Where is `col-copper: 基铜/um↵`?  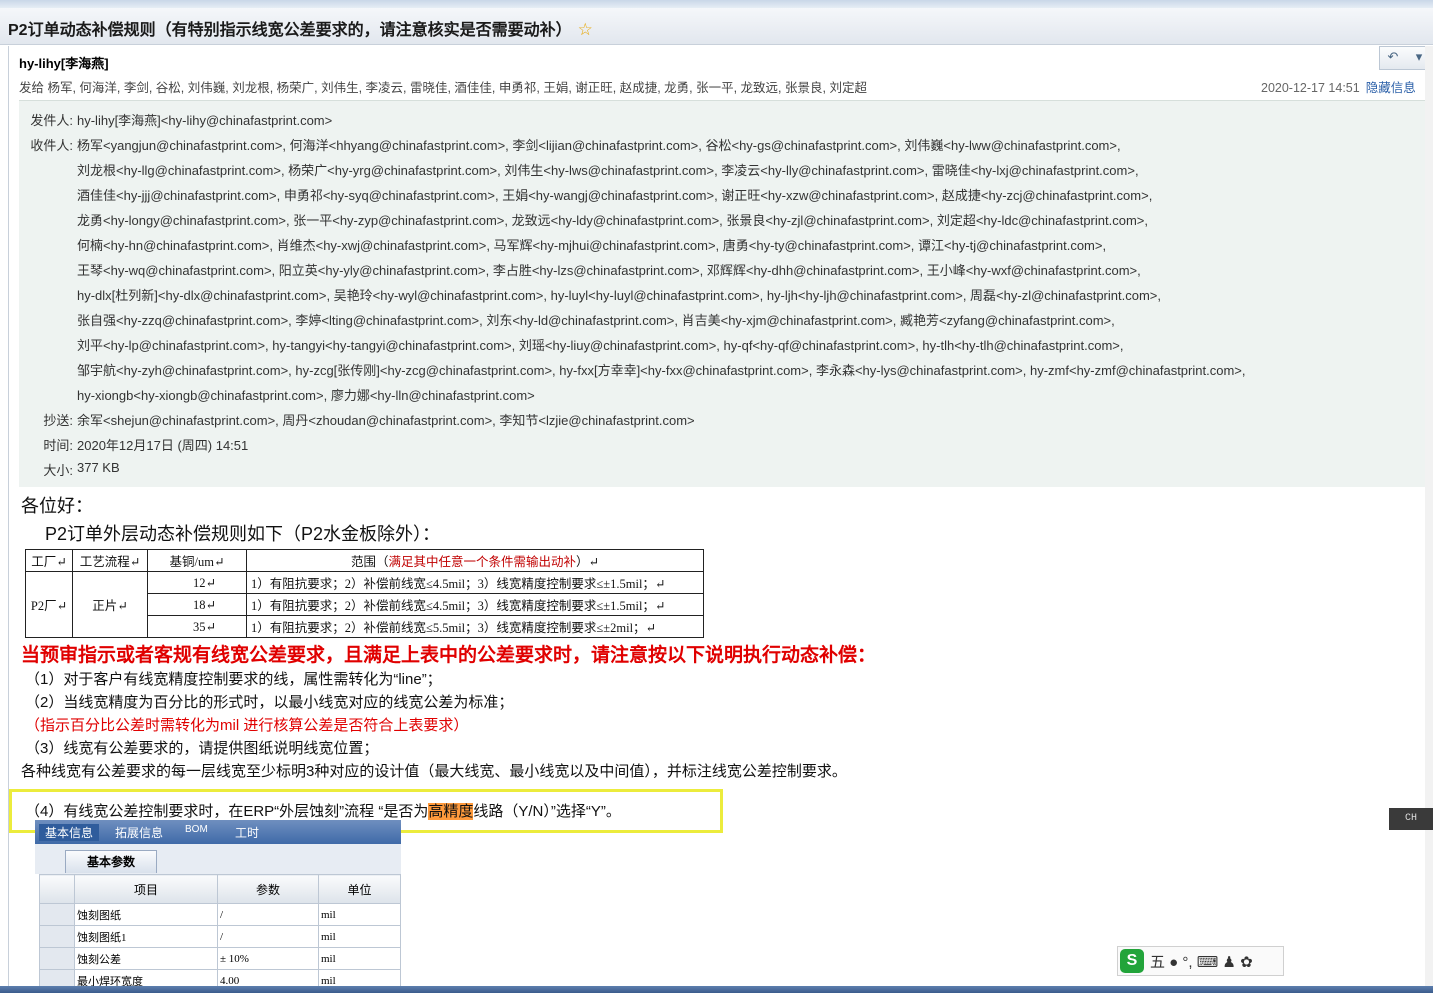 col-copper: 基铜/um↵ is located at coordinates (197, 560).